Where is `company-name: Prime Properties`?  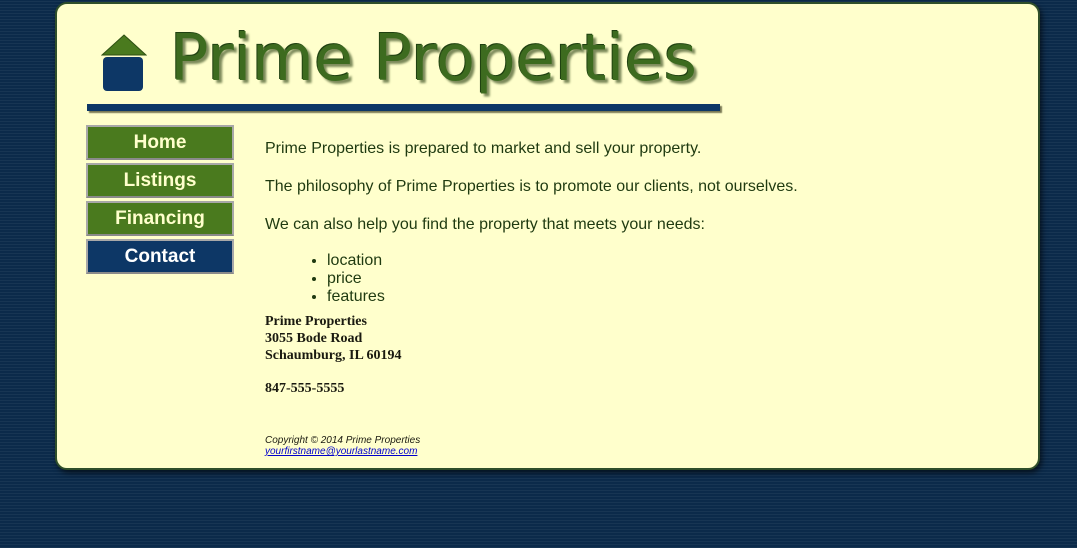
company-name: Prime Properties is located at coordinates (316, 321).